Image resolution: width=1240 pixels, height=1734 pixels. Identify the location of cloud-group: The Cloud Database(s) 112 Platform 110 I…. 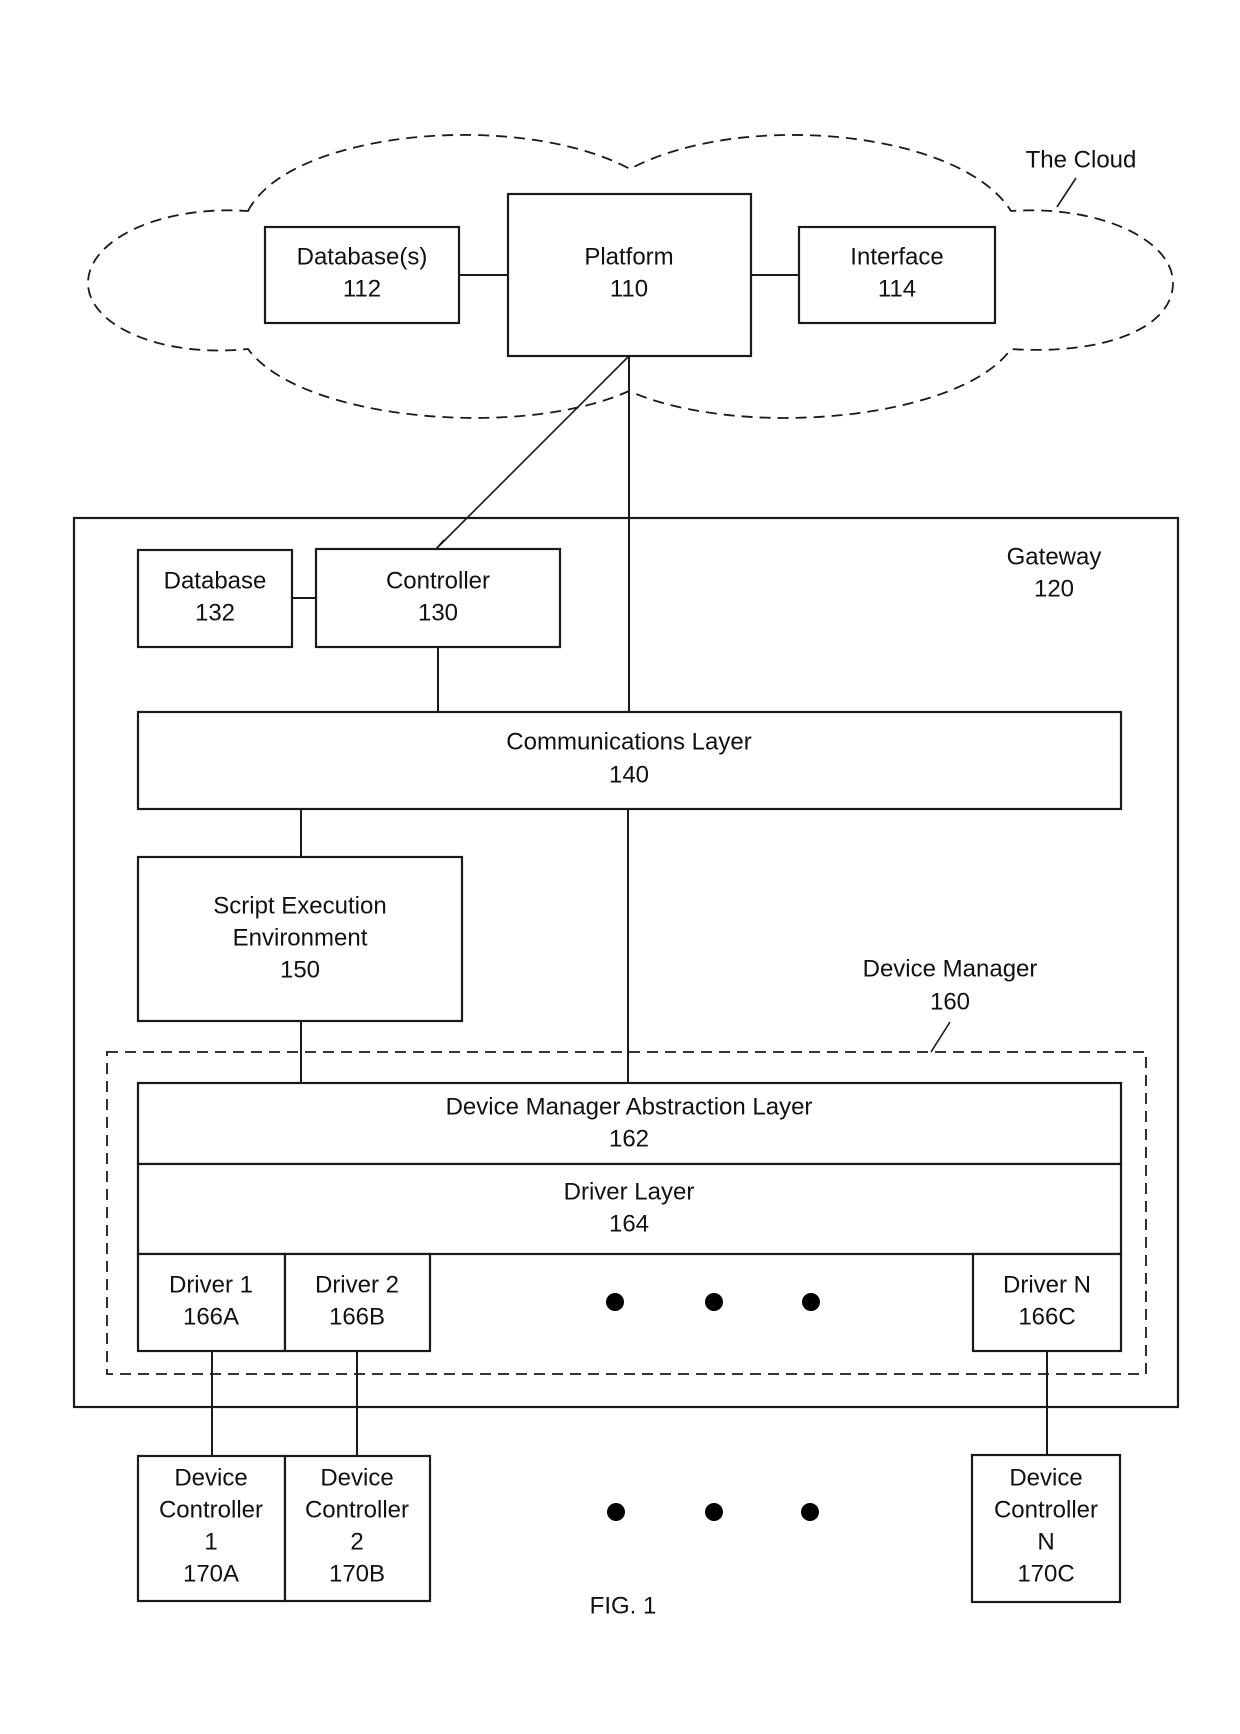
(630, 276).